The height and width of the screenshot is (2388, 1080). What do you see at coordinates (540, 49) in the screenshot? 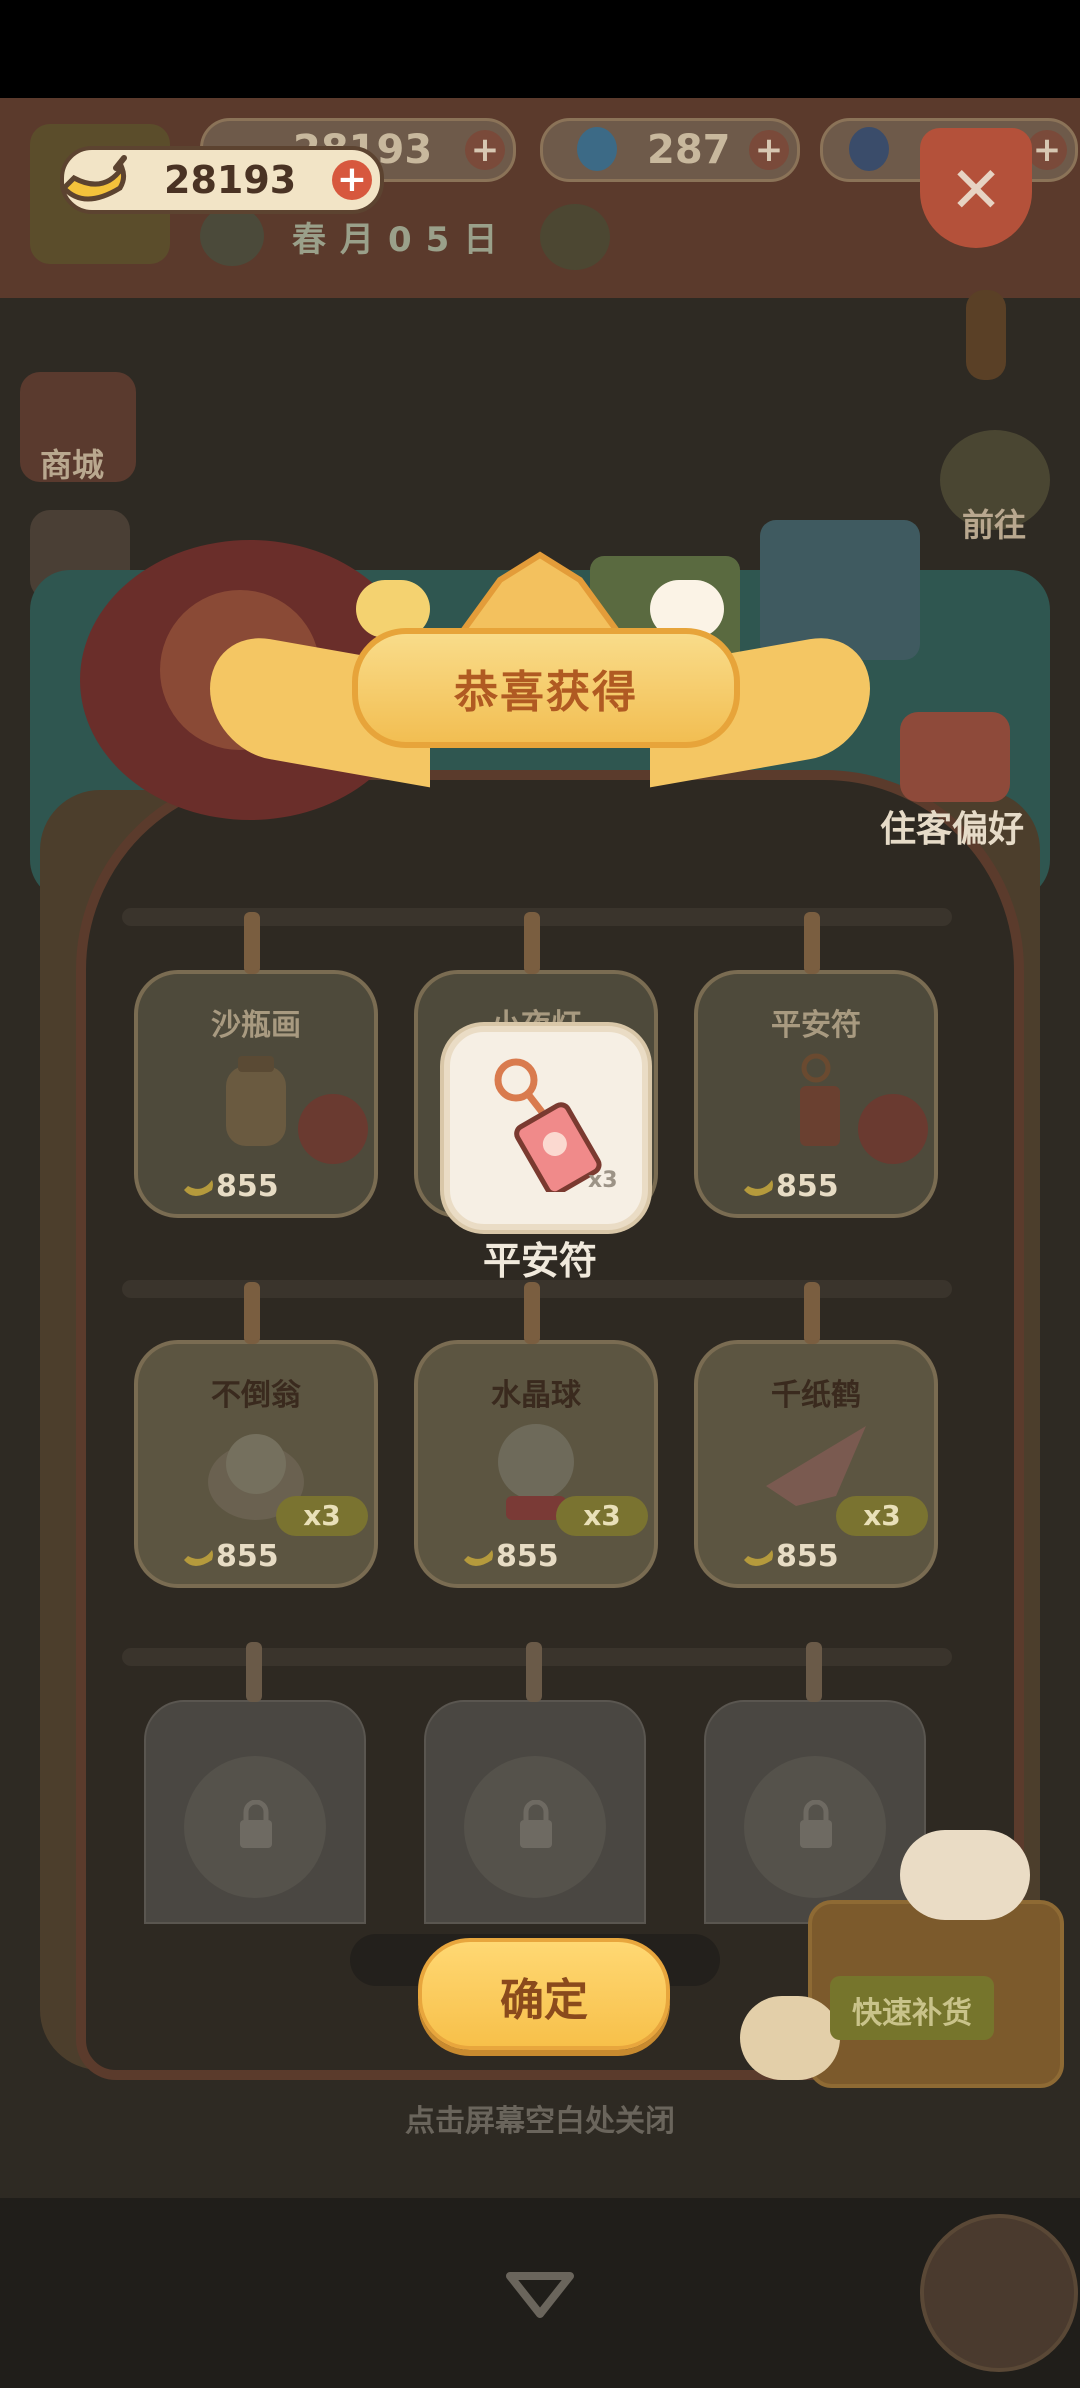
I see `status-bar` at bounding box center [540, 49].